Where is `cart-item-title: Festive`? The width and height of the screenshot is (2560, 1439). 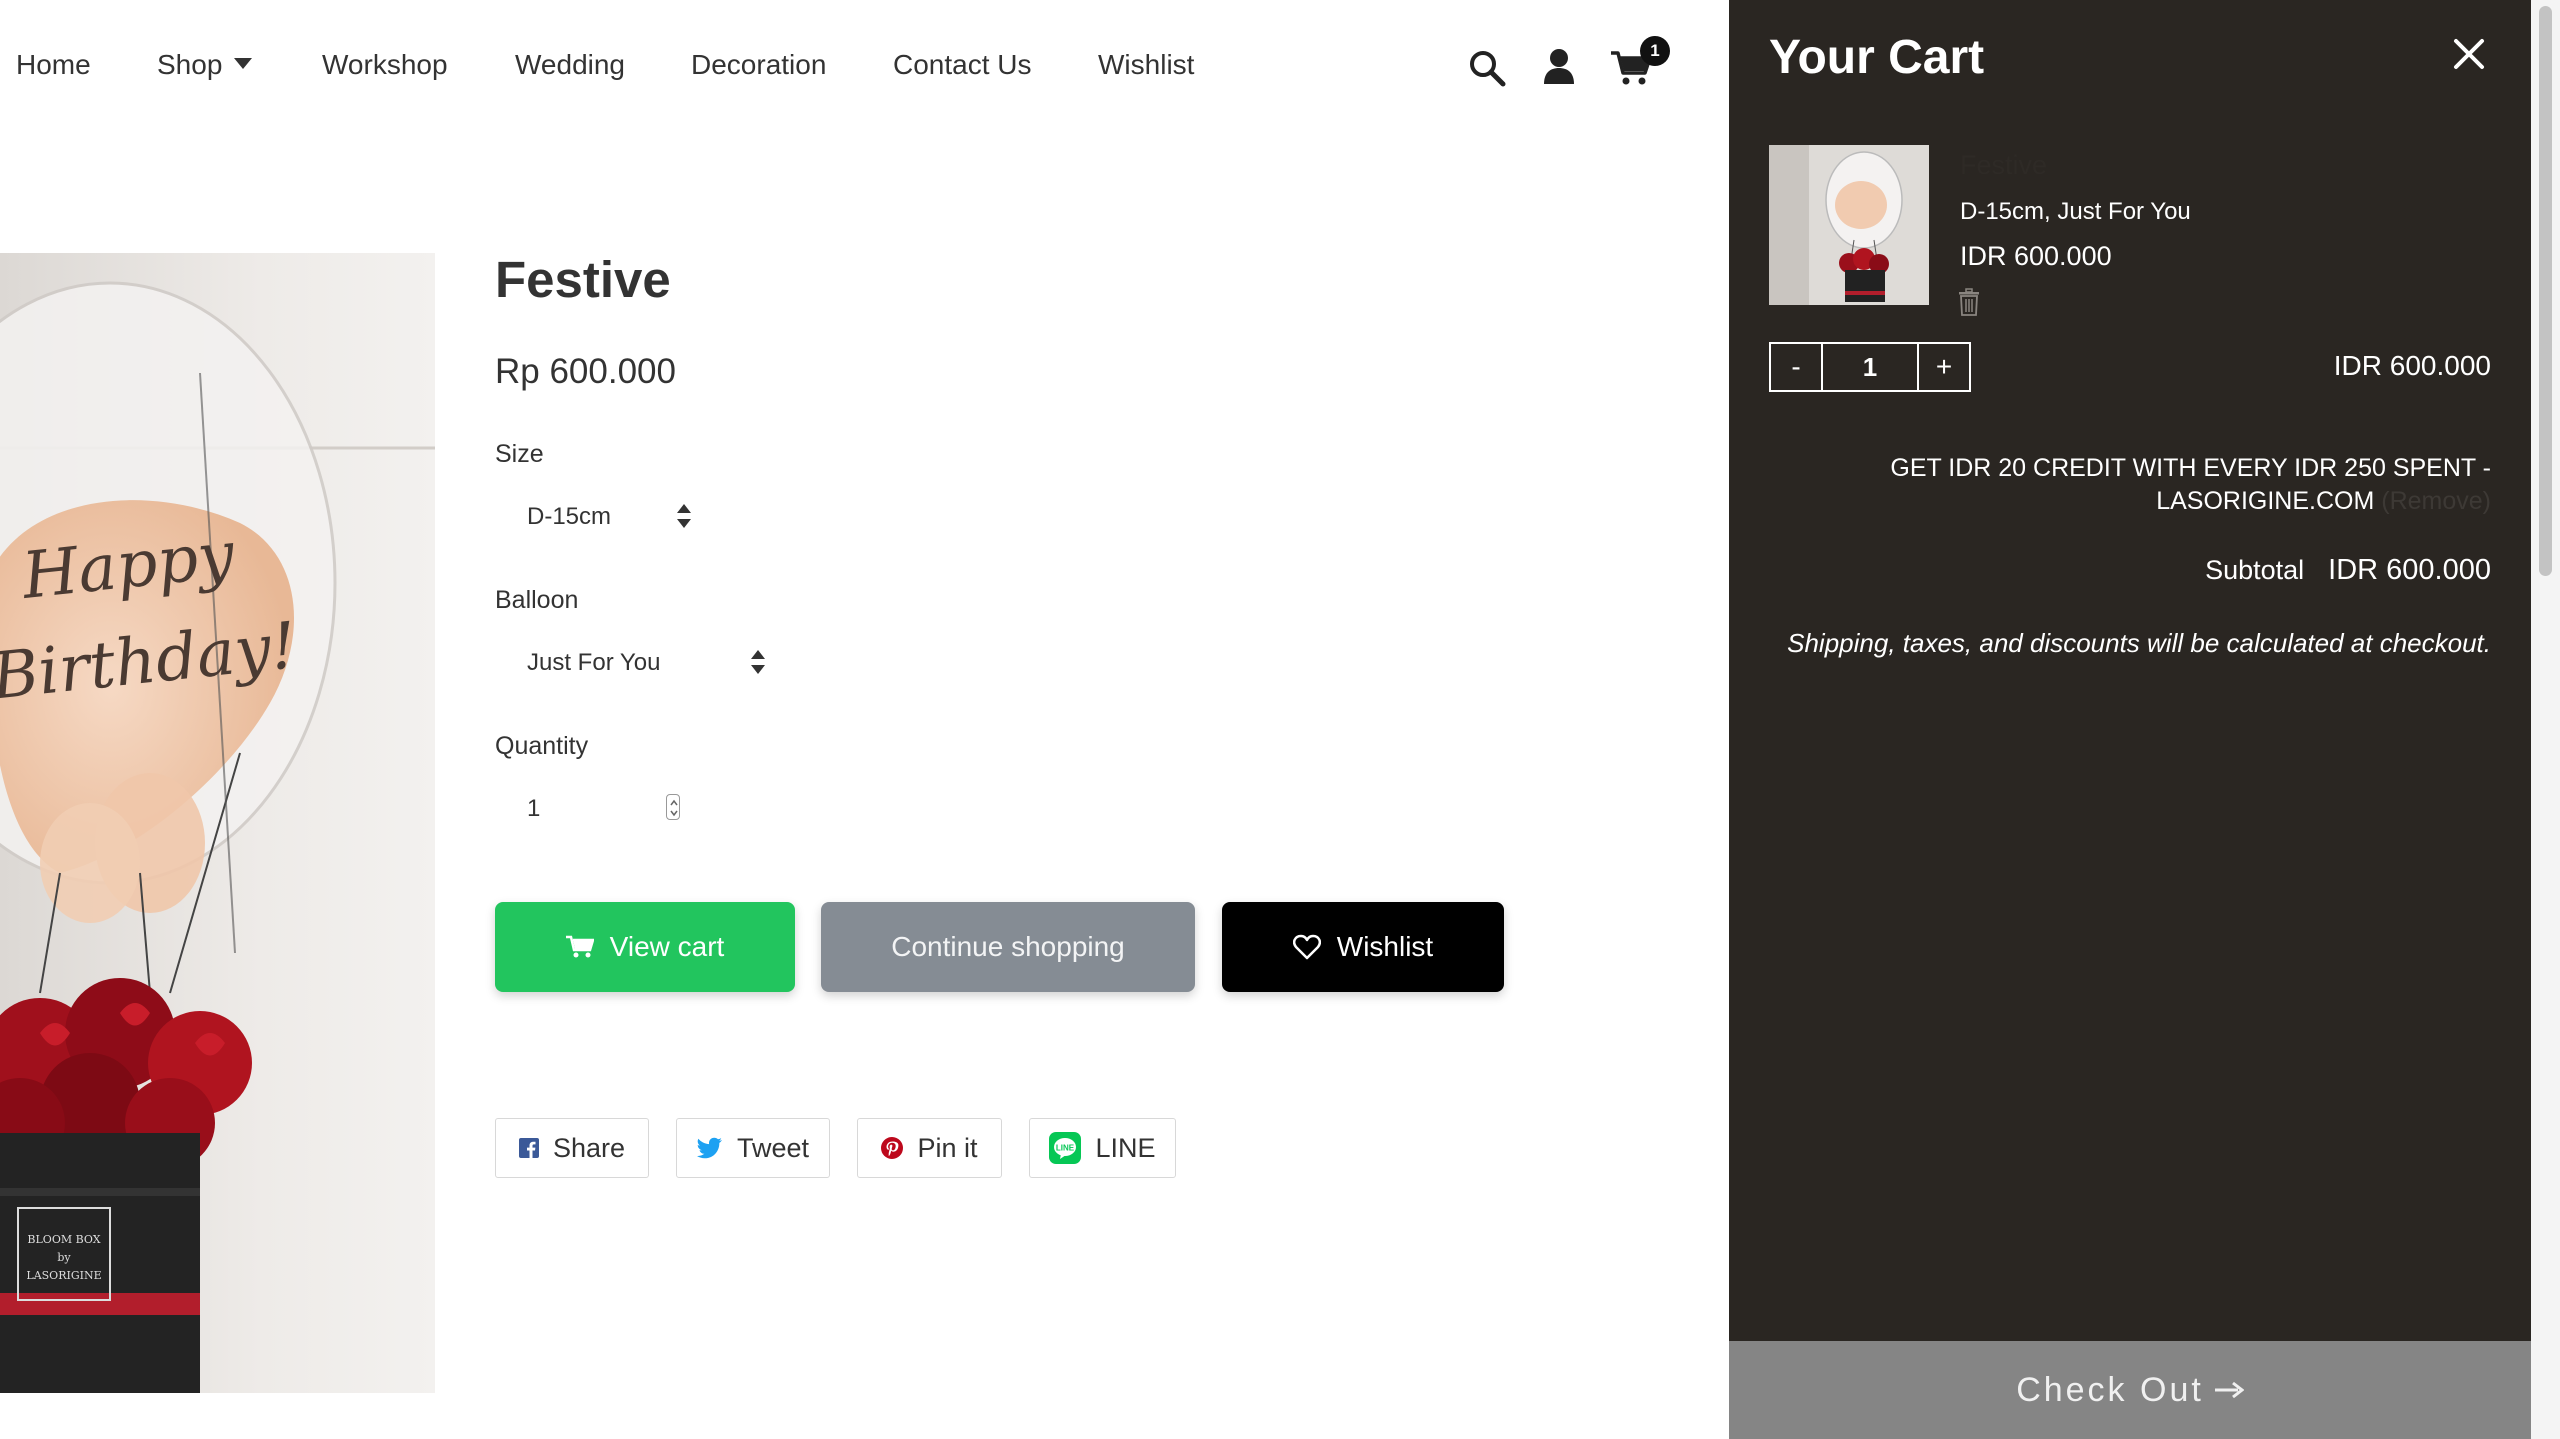
cart-item-title: Festive is located at coordinates (2003, 165).